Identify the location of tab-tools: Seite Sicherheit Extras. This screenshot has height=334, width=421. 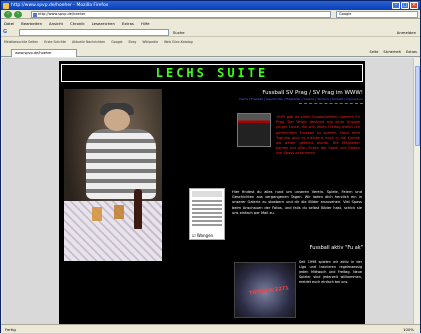
(393, 52).